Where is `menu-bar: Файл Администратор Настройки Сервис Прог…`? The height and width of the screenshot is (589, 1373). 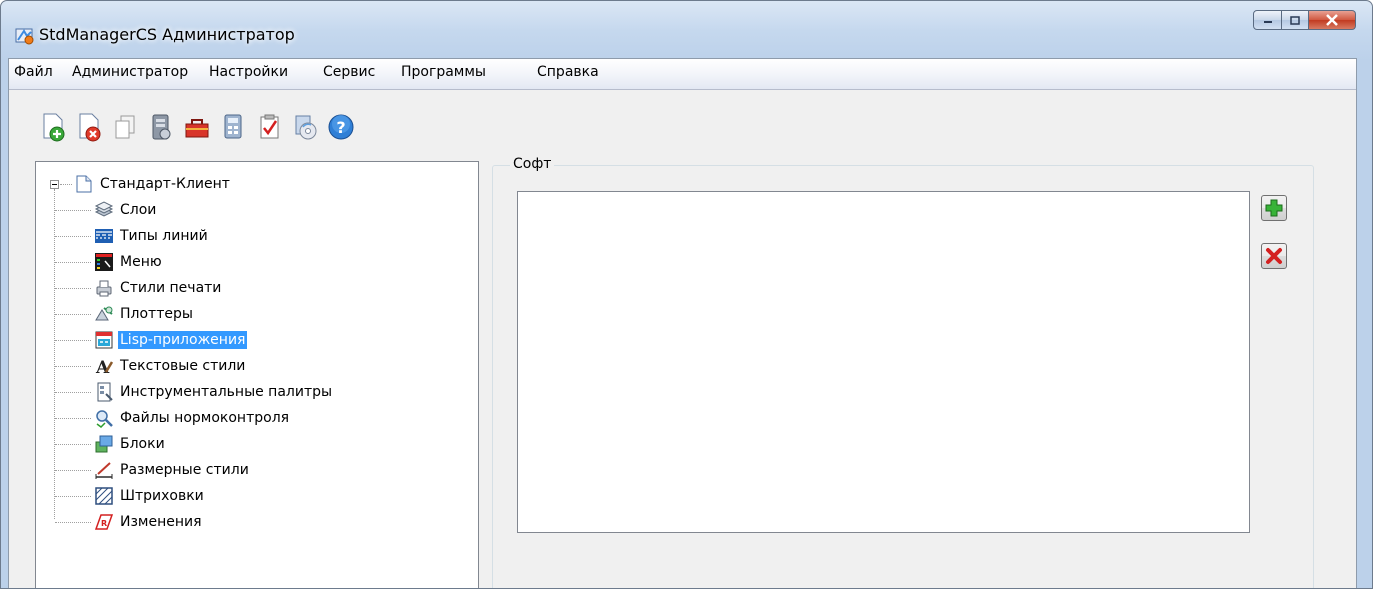 menu-bar: Файл Администратор Настройки Сервис Прог… is located at coordinates (682, 74).